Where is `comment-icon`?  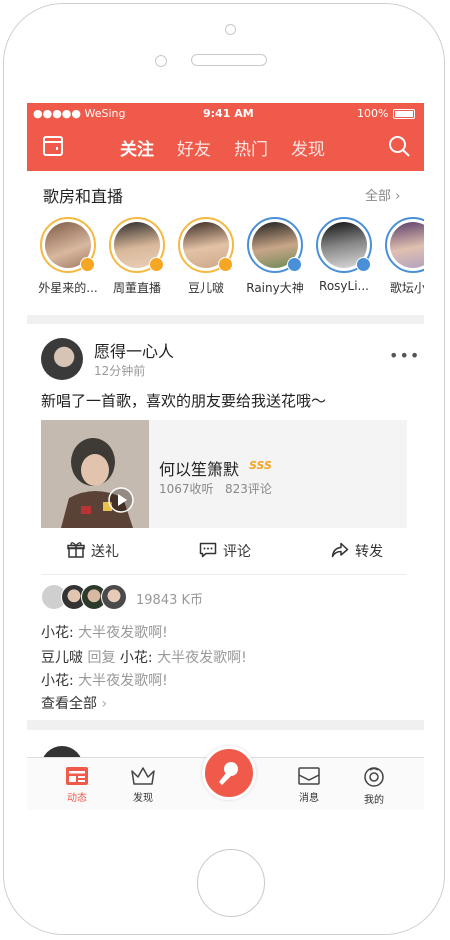
comment-icon is located at coordinates (208, 550).